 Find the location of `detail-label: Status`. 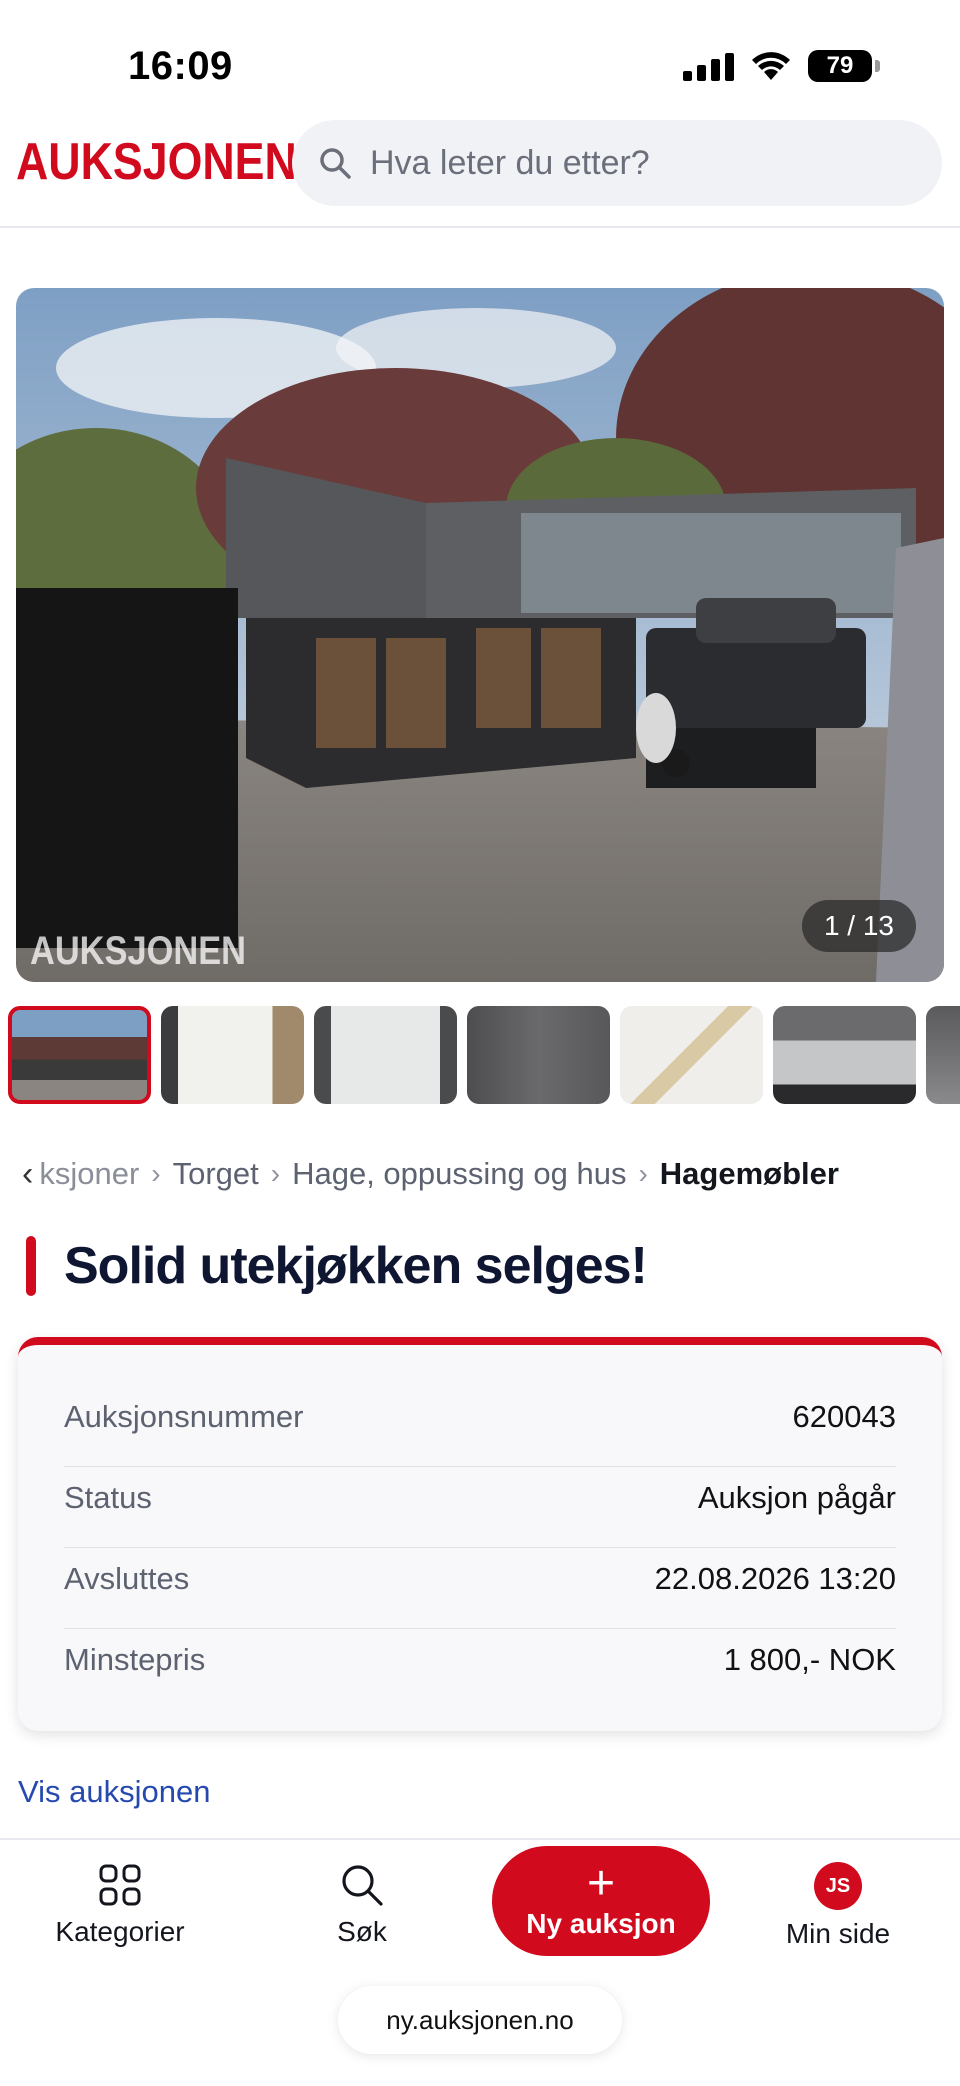

detail-label: Status is located at coordinates (108, 1497).